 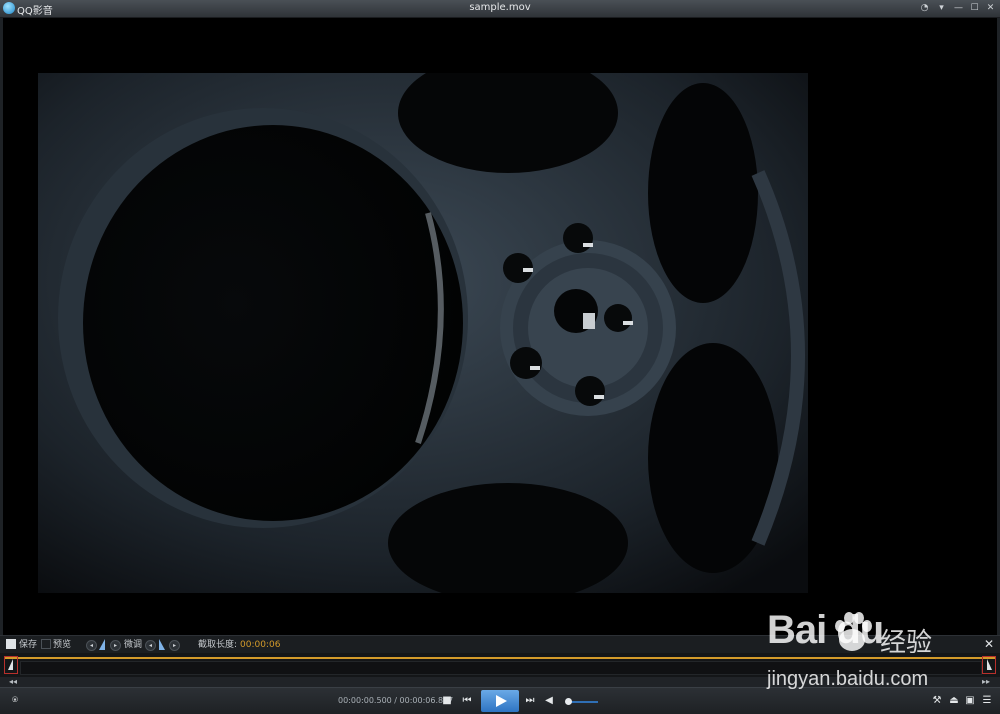 What do you see at coordinates (958, 8) in the screenshot?
I see `minimize-icon: —` at bounding box center [958, 8].